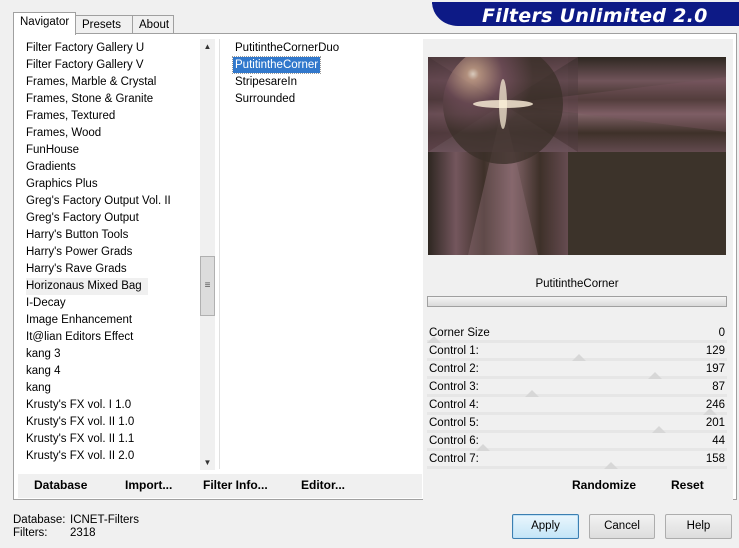 Image resolution: width=739 pixels, height=548 pixels. What do you see at coordinates (46, 303) in the screenshot?
I see `category-item: I-Decay` at bounding box center [46, 303].